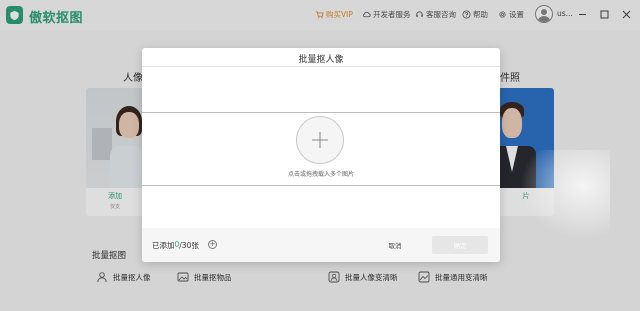  Describe the element at coordinates (395, 245) in the screenshot. I see `cancel-button: 取消` at that location.